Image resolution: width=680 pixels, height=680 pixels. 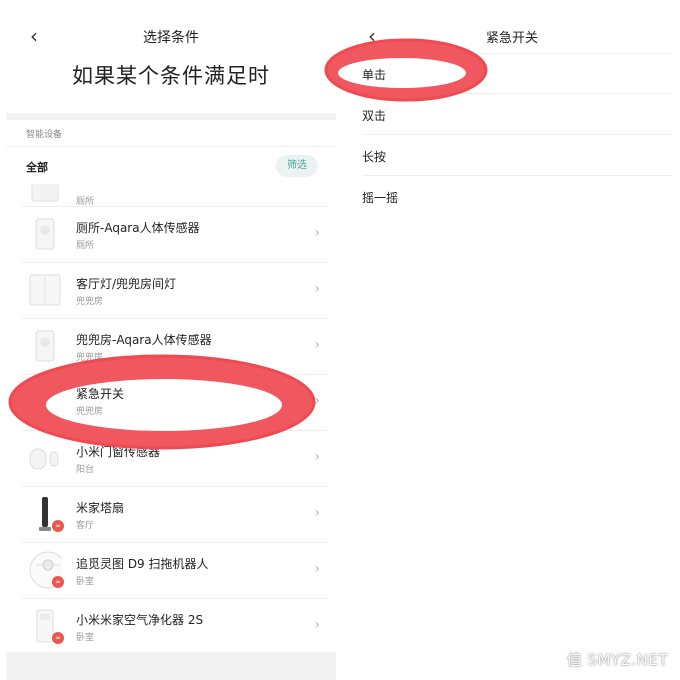 What do you see at coordinates (517, 113) in the screenshot?
I see `option-double-click: 双击` at bounding box center [517, 113].